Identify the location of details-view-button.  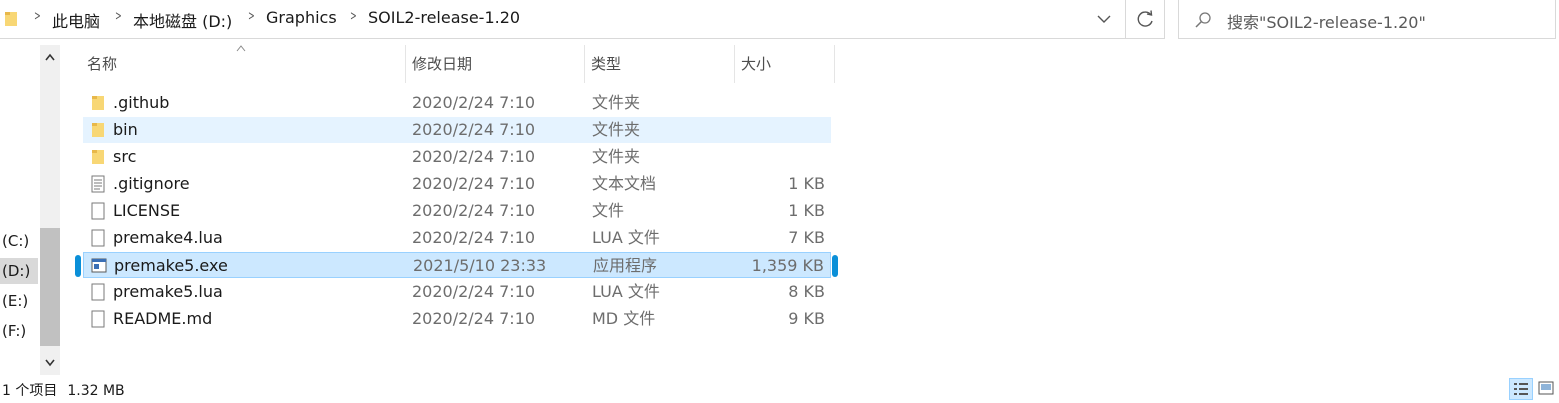
(1521, 389).